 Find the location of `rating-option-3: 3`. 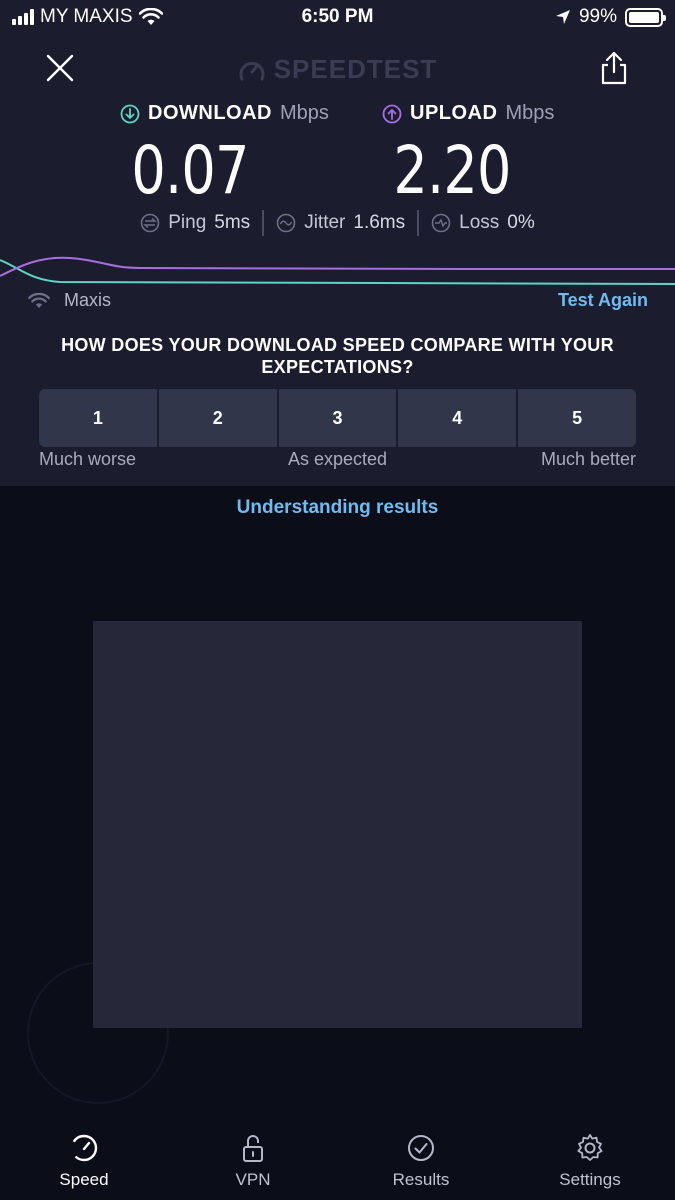

rating-option-3: 3 is located at coordinates (336, 418).